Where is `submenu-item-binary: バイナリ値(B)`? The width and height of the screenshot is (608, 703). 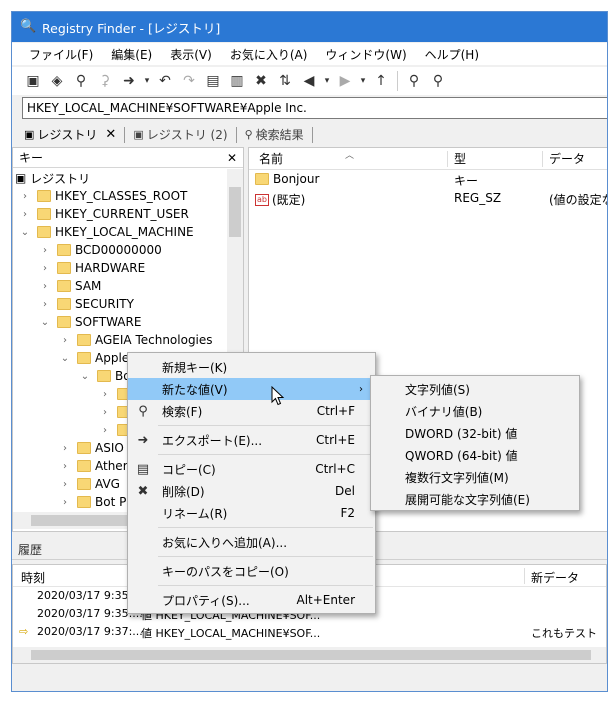
submenu-item-binary: バイナリ値(B) is located at coordinates (475, 411).